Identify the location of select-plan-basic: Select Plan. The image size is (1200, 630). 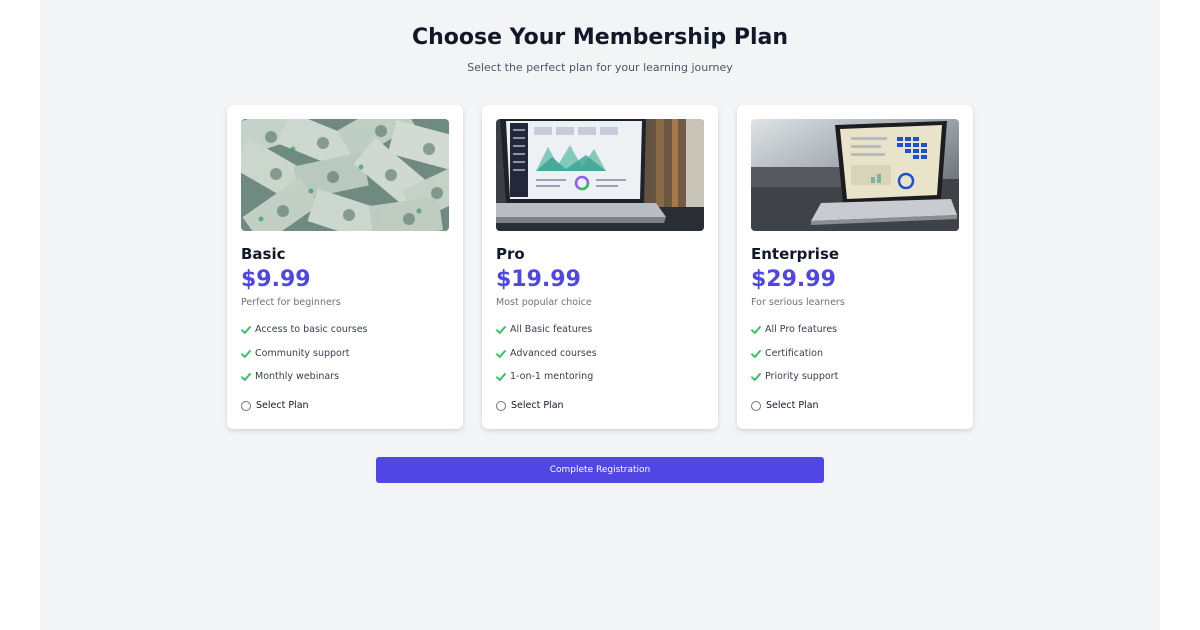
(275, 405).